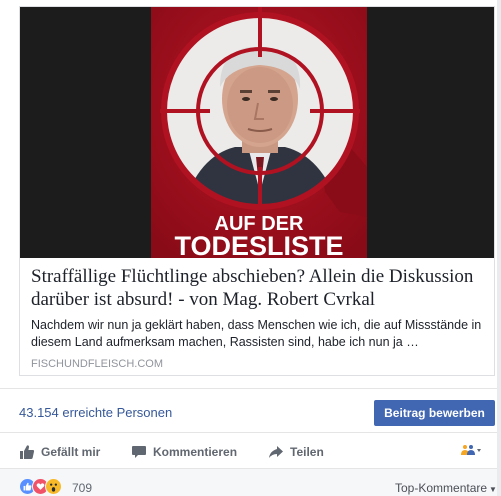  What do you see at coordinates (195, 452) in the screenshot?
I see `comment-label: Kommentieren` at bounding box center [195, 452].